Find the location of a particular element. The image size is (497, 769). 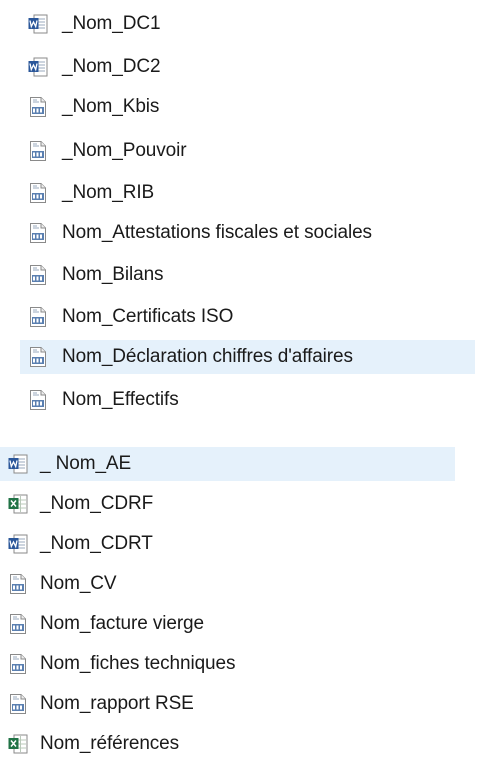

file-name: Nom_fiches techniques is located at coordinates (138, 663).